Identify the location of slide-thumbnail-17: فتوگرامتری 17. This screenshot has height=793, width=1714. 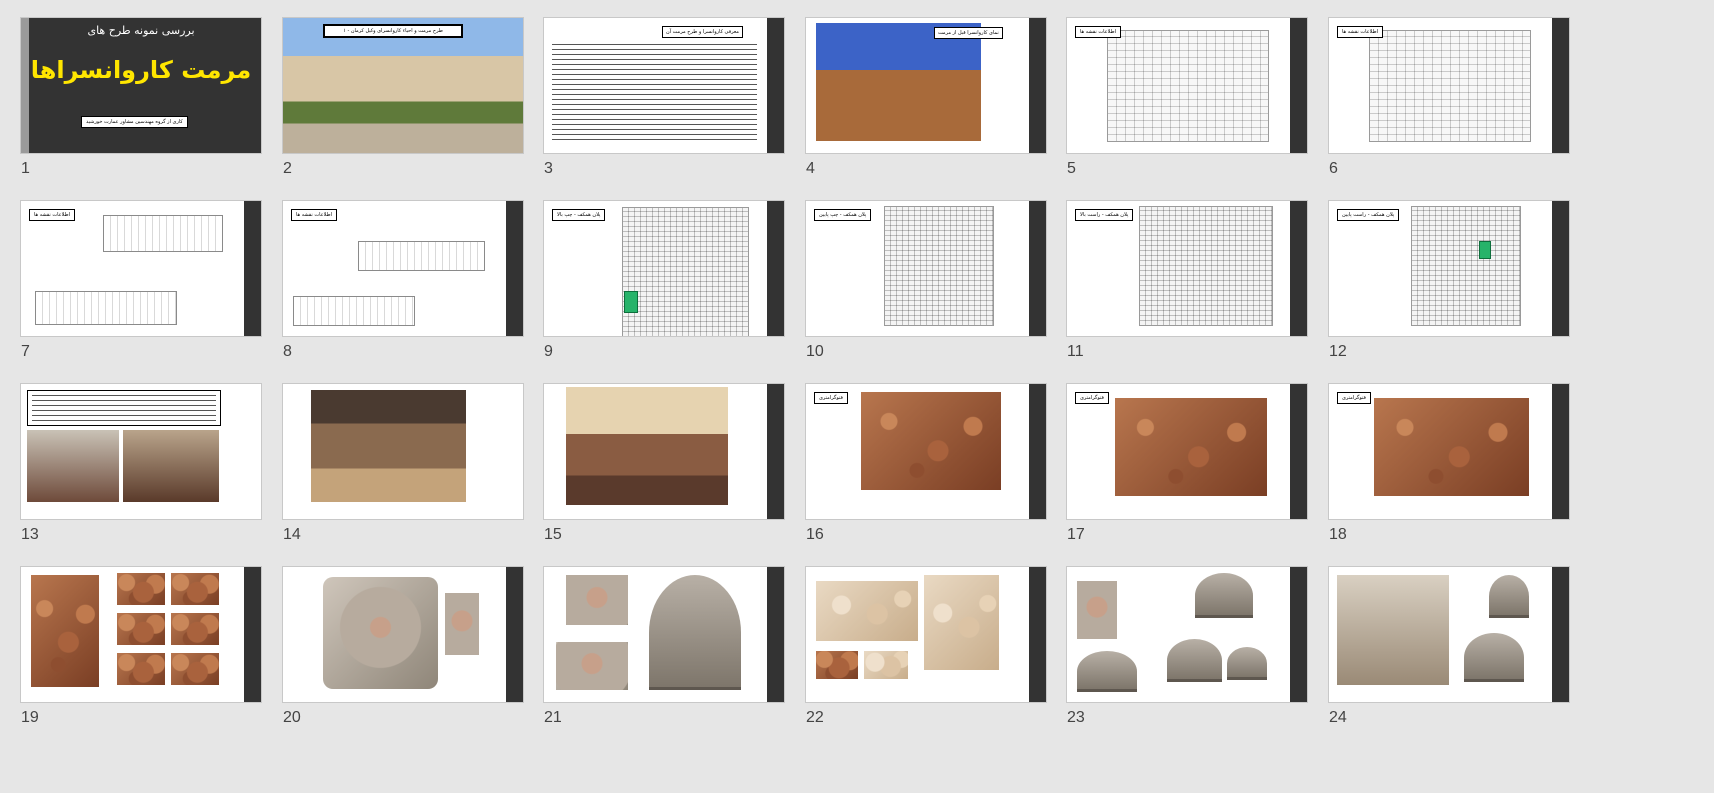
(1187, 463).